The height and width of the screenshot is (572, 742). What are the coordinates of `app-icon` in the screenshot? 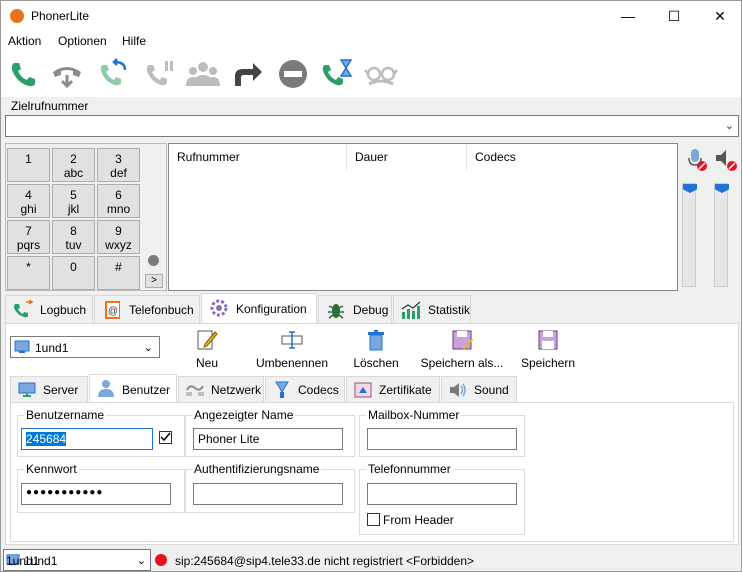 It's located at (17, 16).